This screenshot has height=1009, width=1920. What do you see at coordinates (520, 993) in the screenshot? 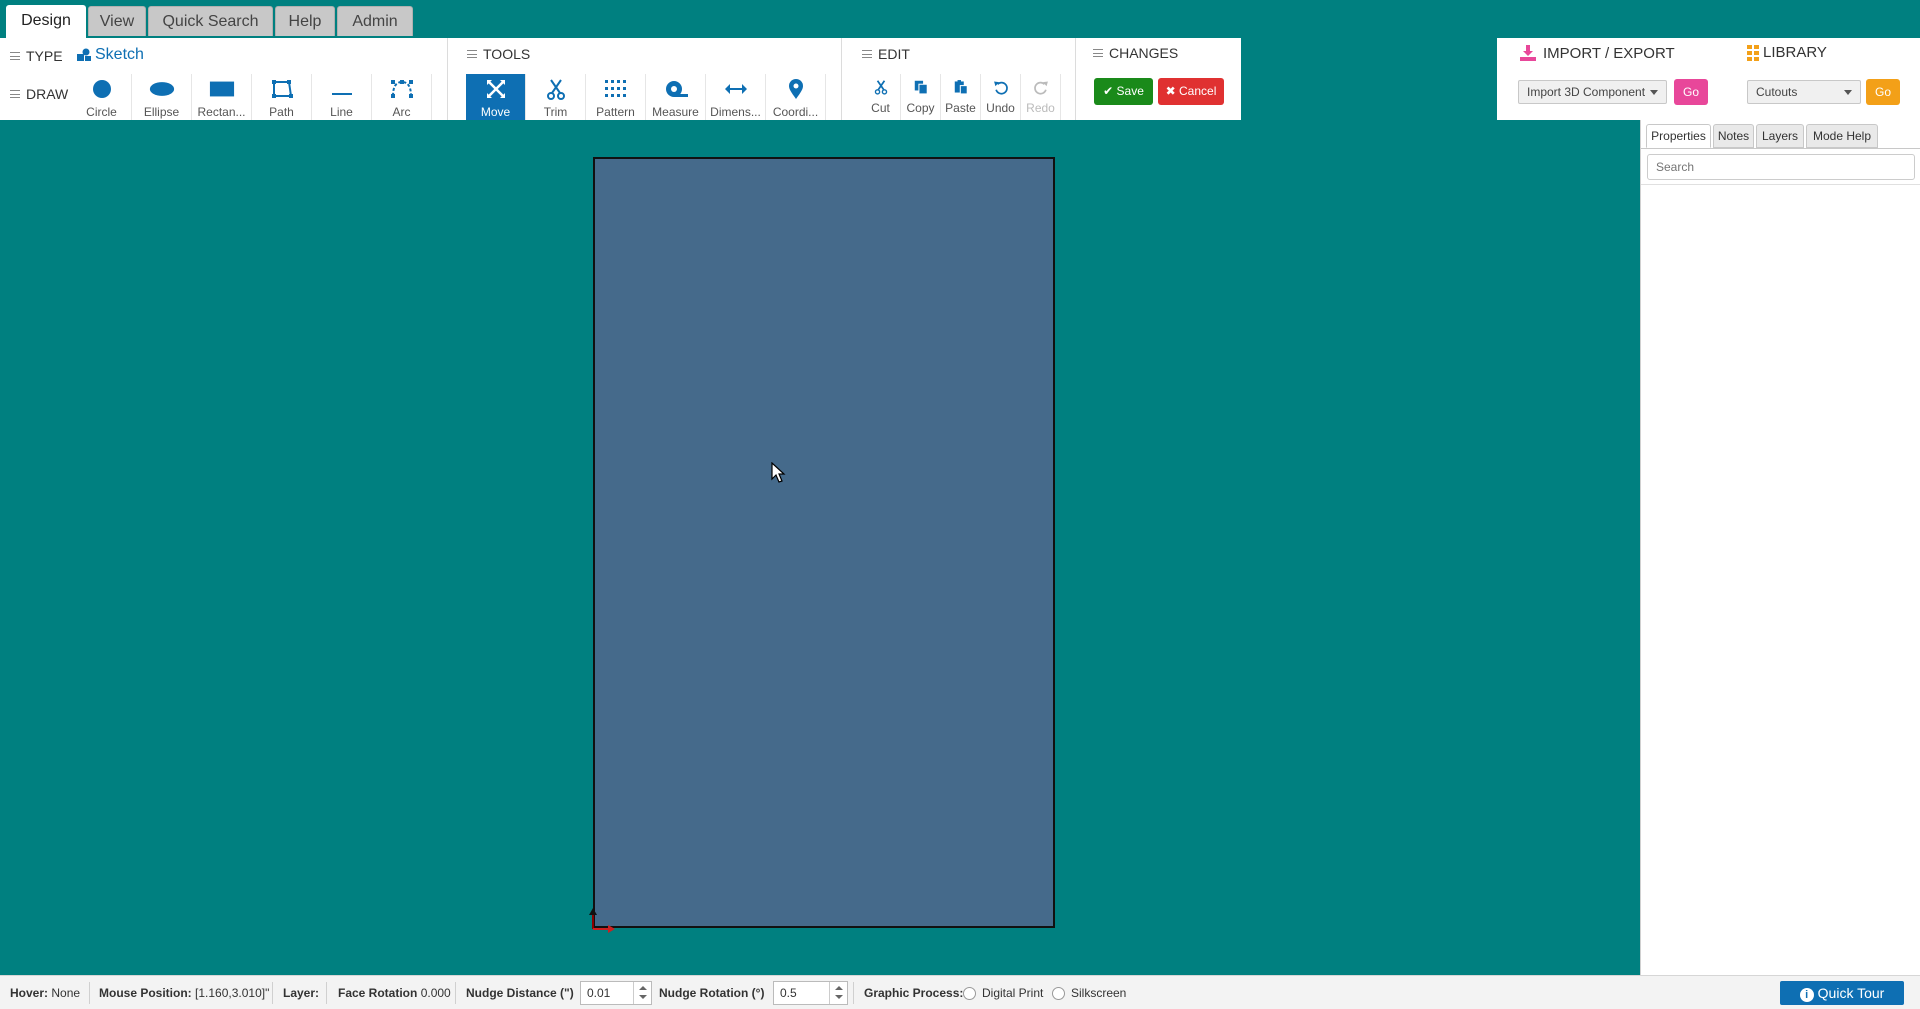
I see `nudge-distance-label: Nudge Distance (")` at bounding box center [520, 993].